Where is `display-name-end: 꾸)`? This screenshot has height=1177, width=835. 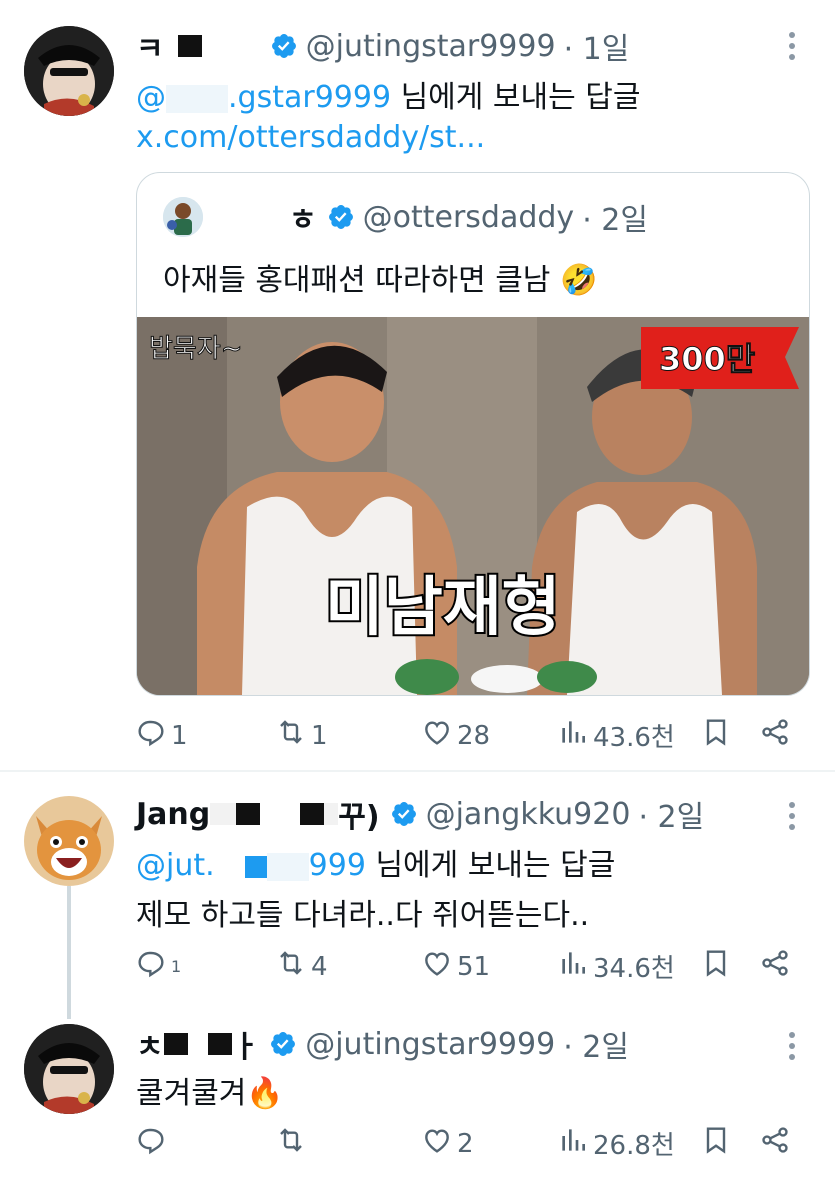 display-name-end: 꾸) is located at coordinates (358, 814).